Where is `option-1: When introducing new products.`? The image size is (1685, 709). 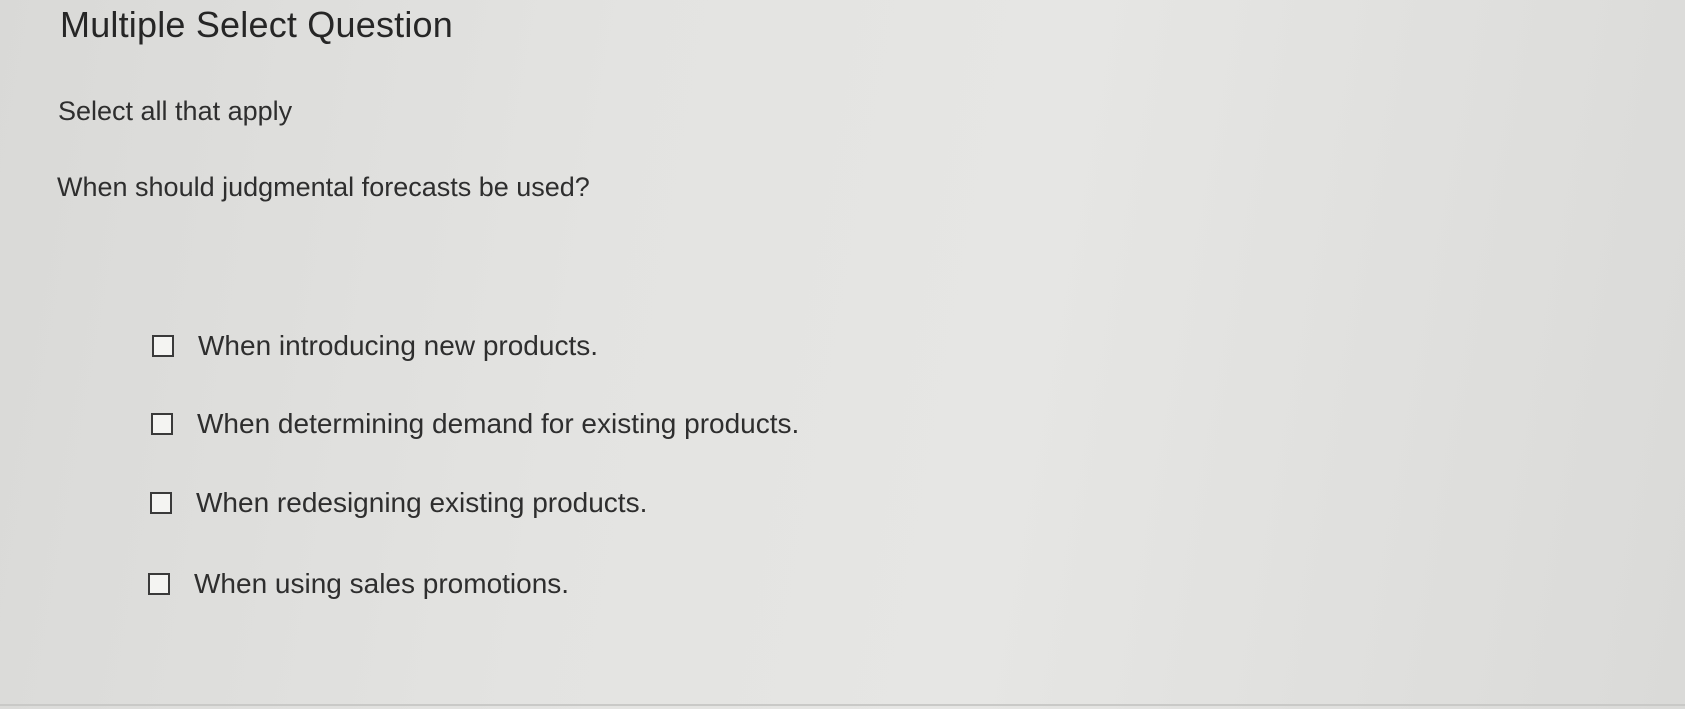
option-1: When introducing new products. is located at coordinates (375, 346).